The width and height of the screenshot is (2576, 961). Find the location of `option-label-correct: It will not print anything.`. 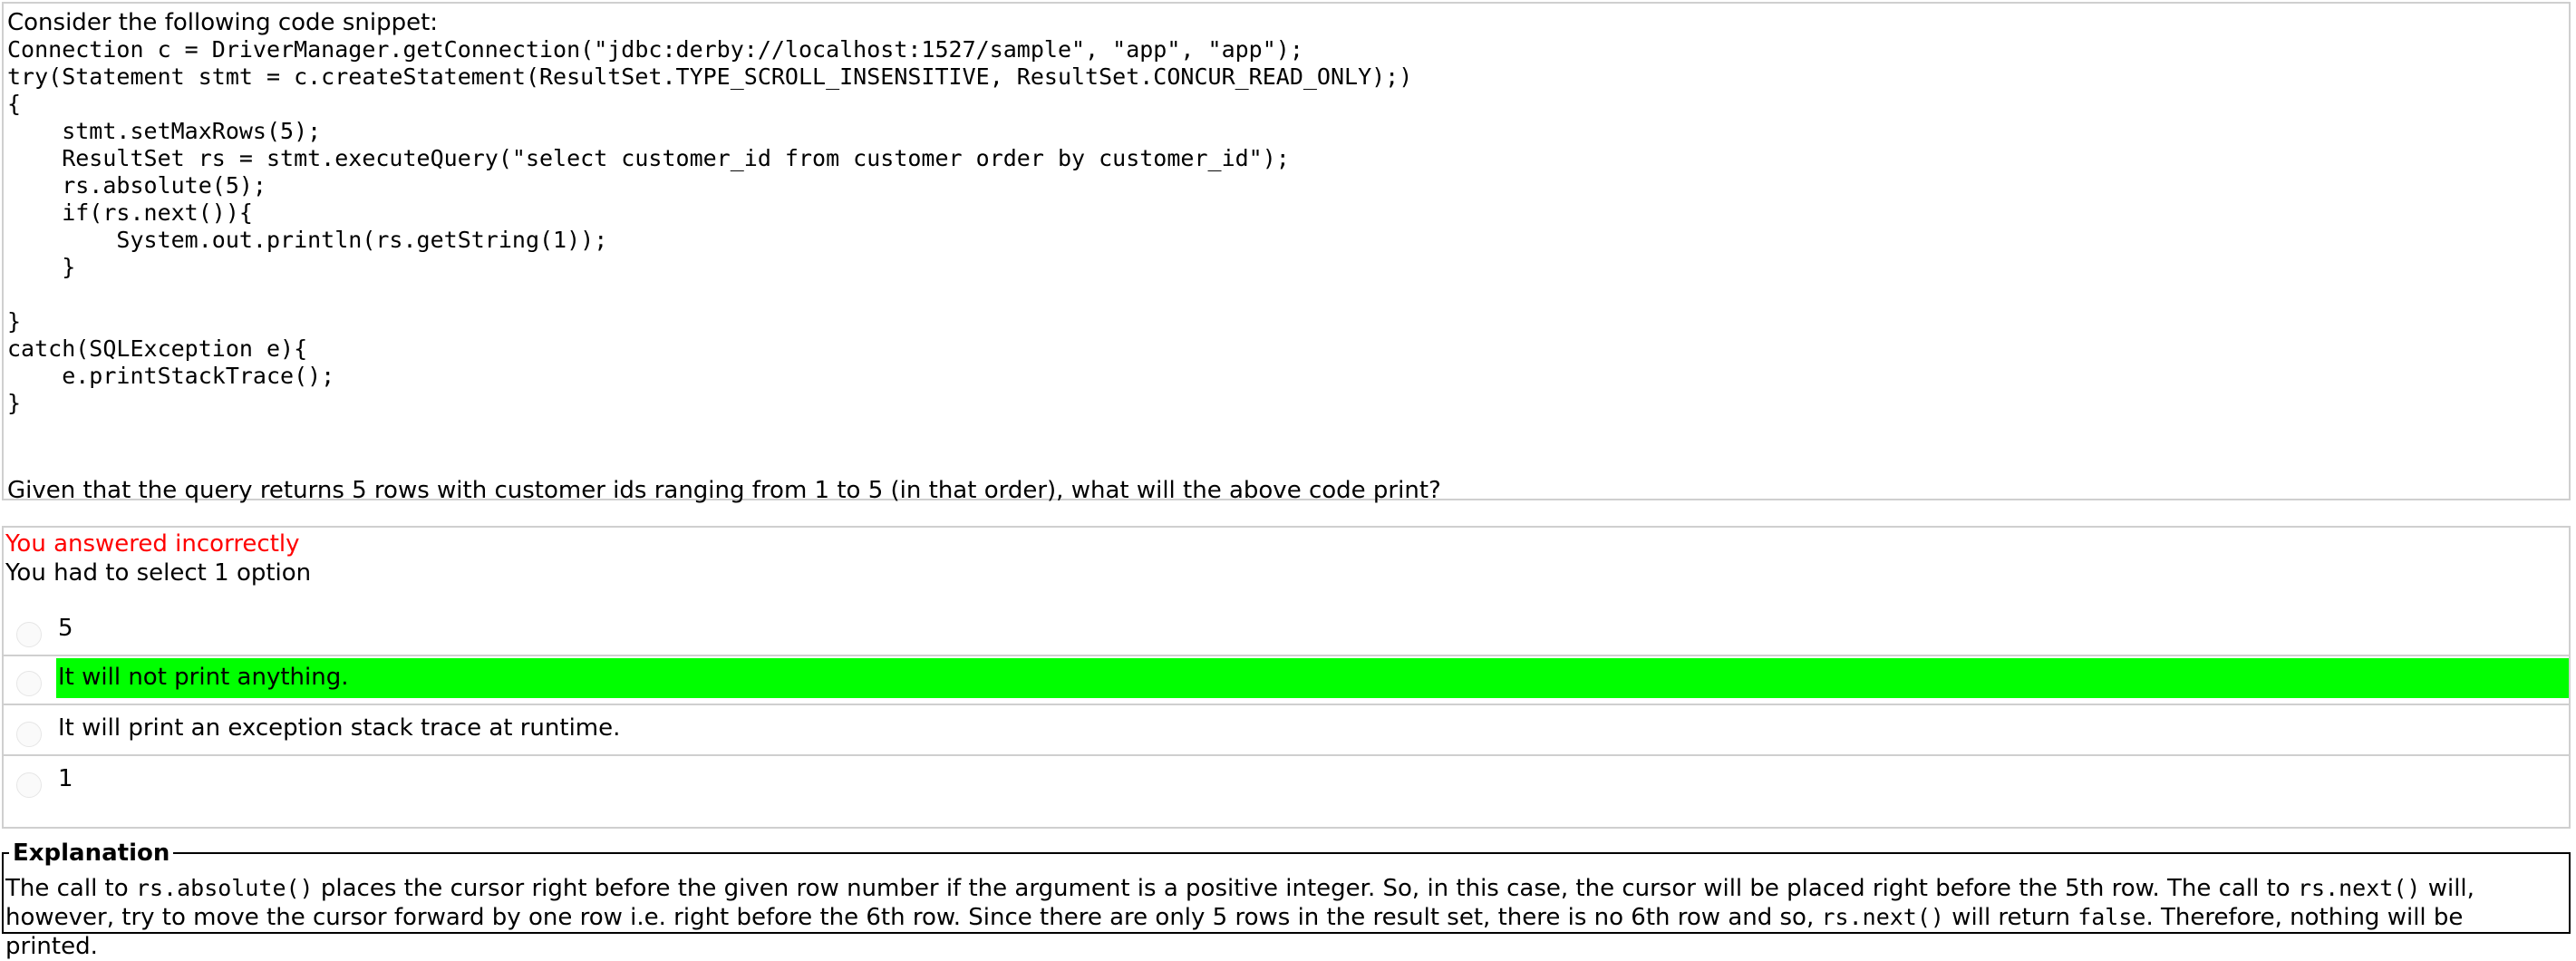

option-label-correct: It will not print anything. is located at coordinates (1312, 678).